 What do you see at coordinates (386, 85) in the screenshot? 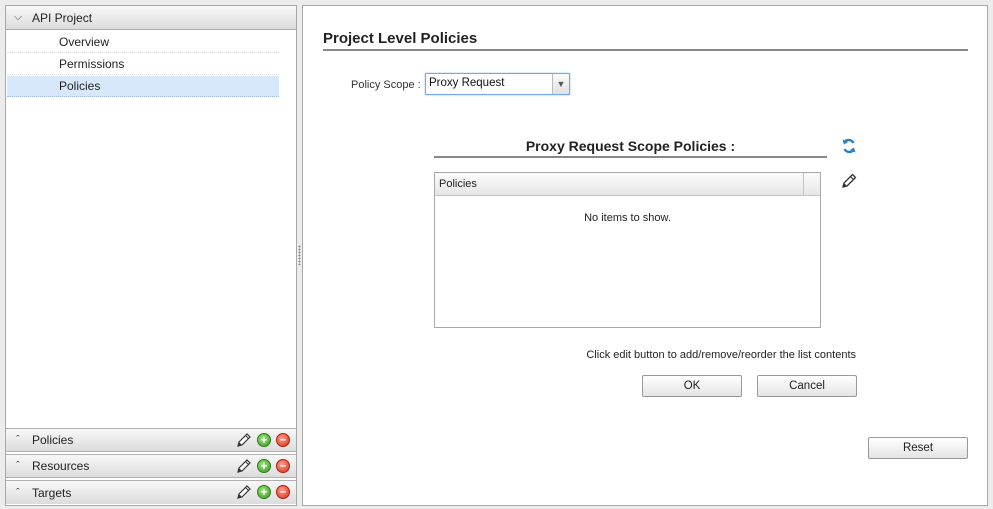
I see `policy-scope-label: Policy Scope :` at bounding box center [386, 85].